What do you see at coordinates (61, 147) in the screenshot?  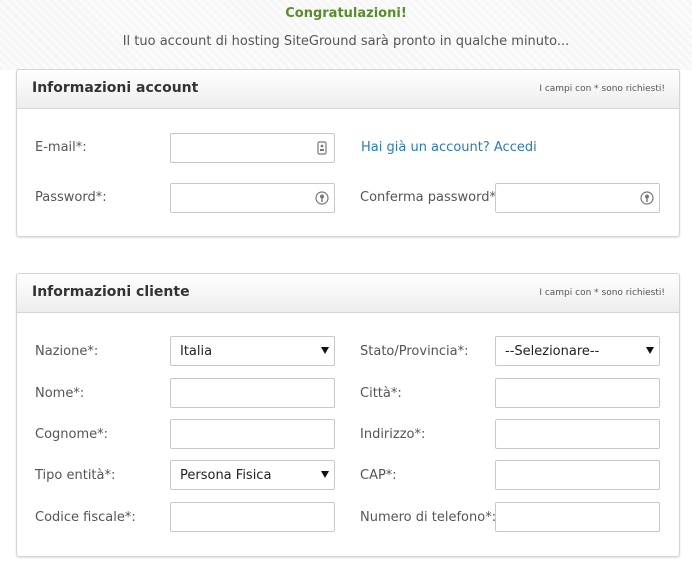 I see `email-label: E-mail*:` at bounding box center [61, 147].